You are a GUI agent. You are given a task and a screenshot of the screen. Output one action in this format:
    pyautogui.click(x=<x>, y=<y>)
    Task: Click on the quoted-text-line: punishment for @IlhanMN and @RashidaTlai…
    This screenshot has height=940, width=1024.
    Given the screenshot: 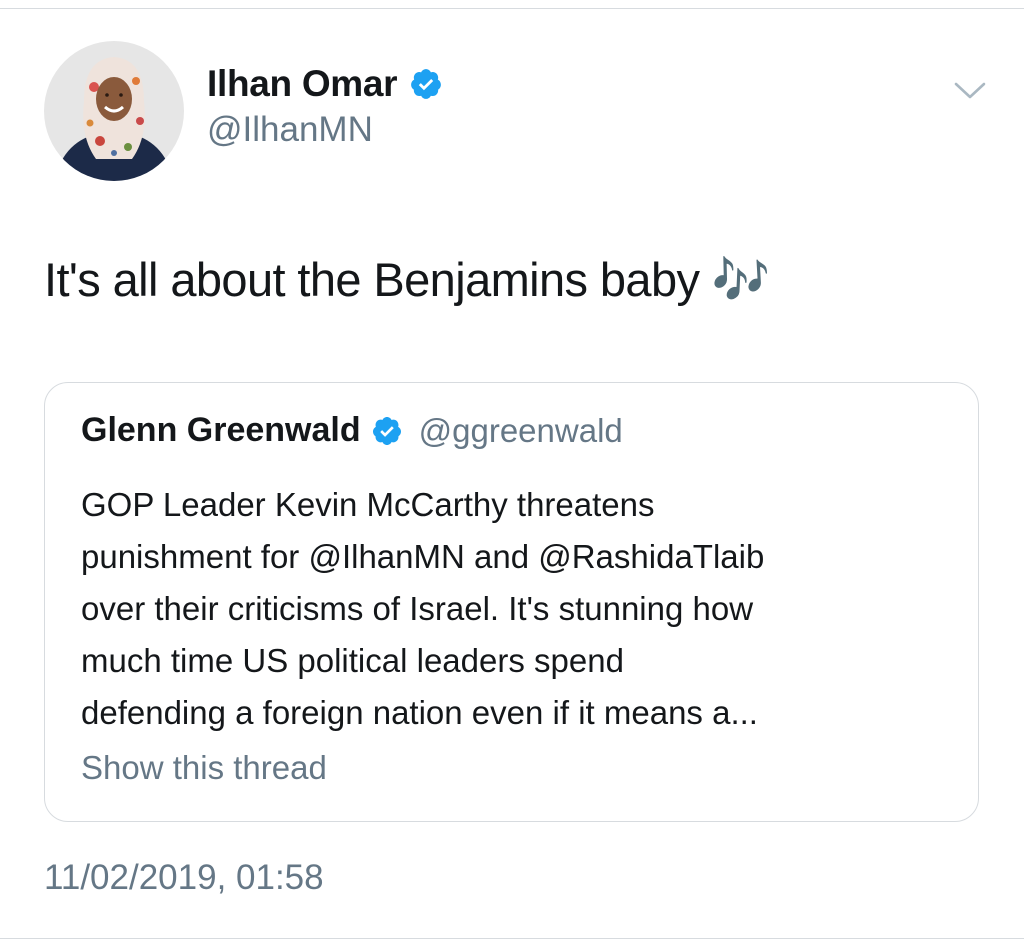 What is the action you would take?
    pyautogui.click(x=423, y=556)
    